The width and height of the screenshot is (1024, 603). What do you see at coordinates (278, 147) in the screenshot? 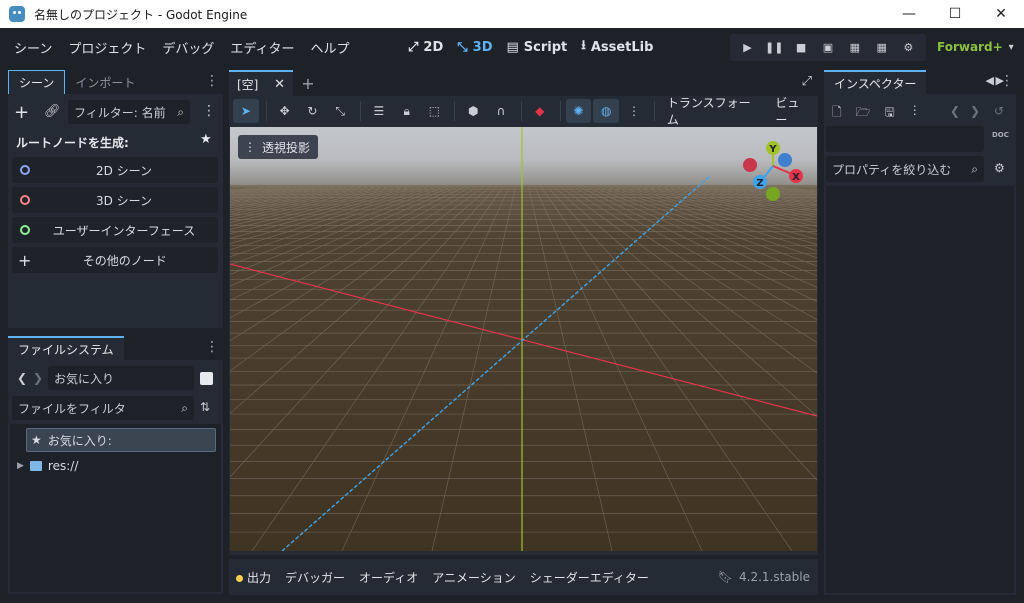
I see `perspective-menu-button: ⋮ 透視投影` at bounding box center [278, 147].